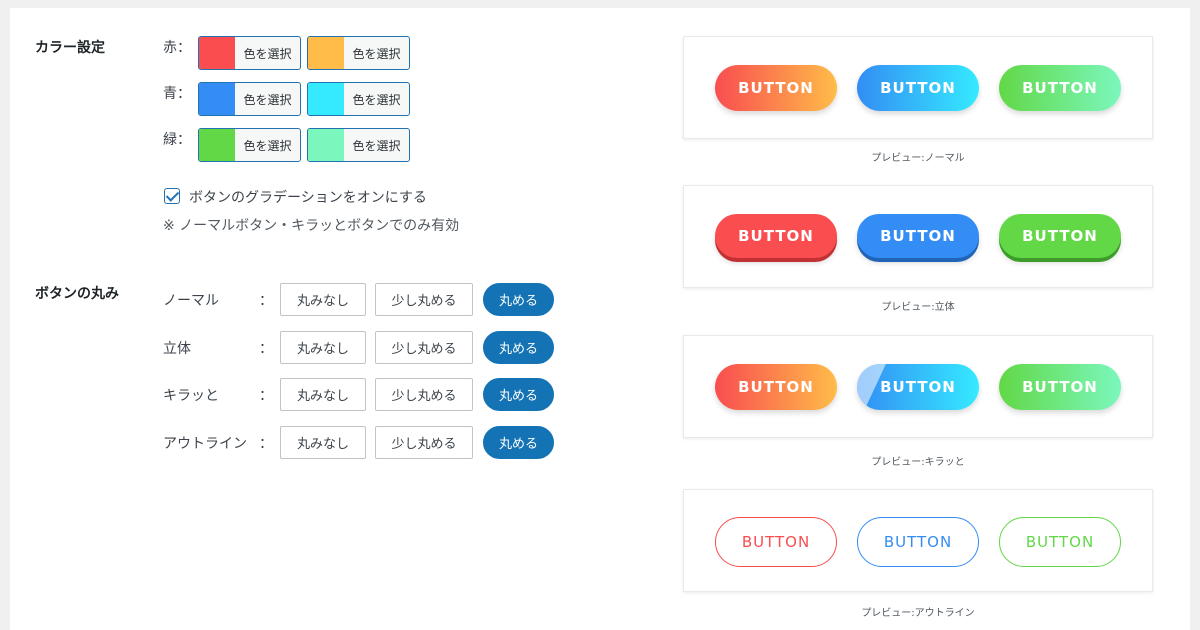 Image resolution: width=1200 pixels, height=630 pixels. I want to click on preview-caption: プレビュー:立体, so click(918, 307).